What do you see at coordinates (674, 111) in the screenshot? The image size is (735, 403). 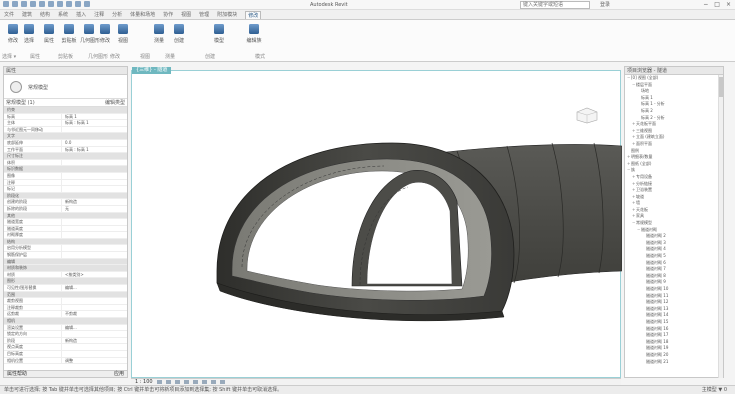 I see `browser-item: 标高 2` at bounding box center [674, 111].